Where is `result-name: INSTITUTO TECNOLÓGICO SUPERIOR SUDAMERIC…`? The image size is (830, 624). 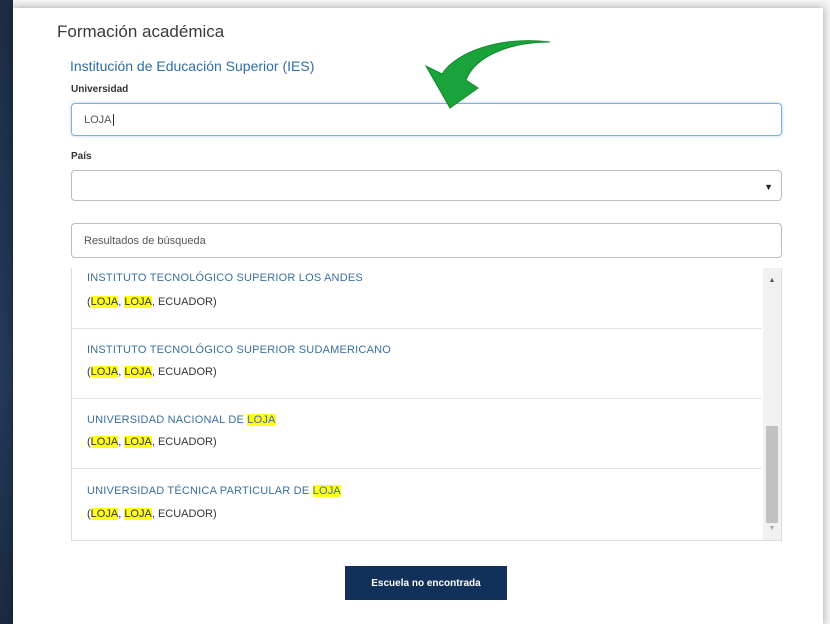
result-name: INSTITUTO TECNOLÓGICO SUPERIOR SUDAMERIC… is located at coordinates (239, 350).